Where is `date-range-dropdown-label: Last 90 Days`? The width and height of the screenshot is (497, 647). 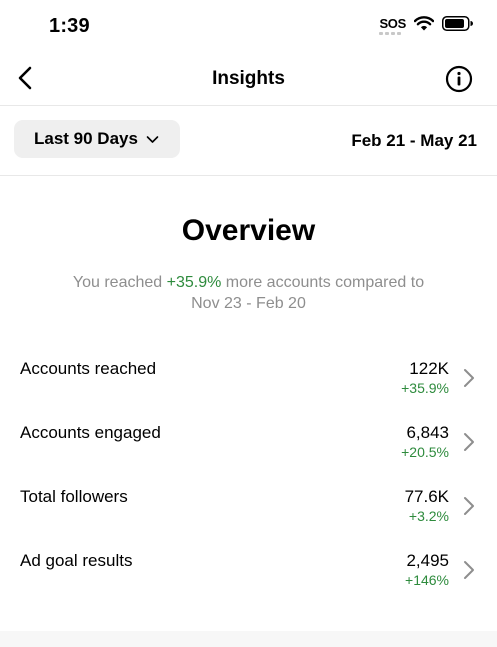
date-range-dropdown-label: Last 90 Days is located at coordinates (86, 138).